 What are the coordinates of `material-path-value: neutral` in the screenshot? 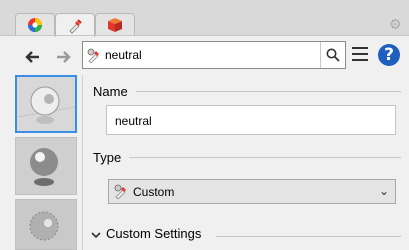 It's located at (123, 55).